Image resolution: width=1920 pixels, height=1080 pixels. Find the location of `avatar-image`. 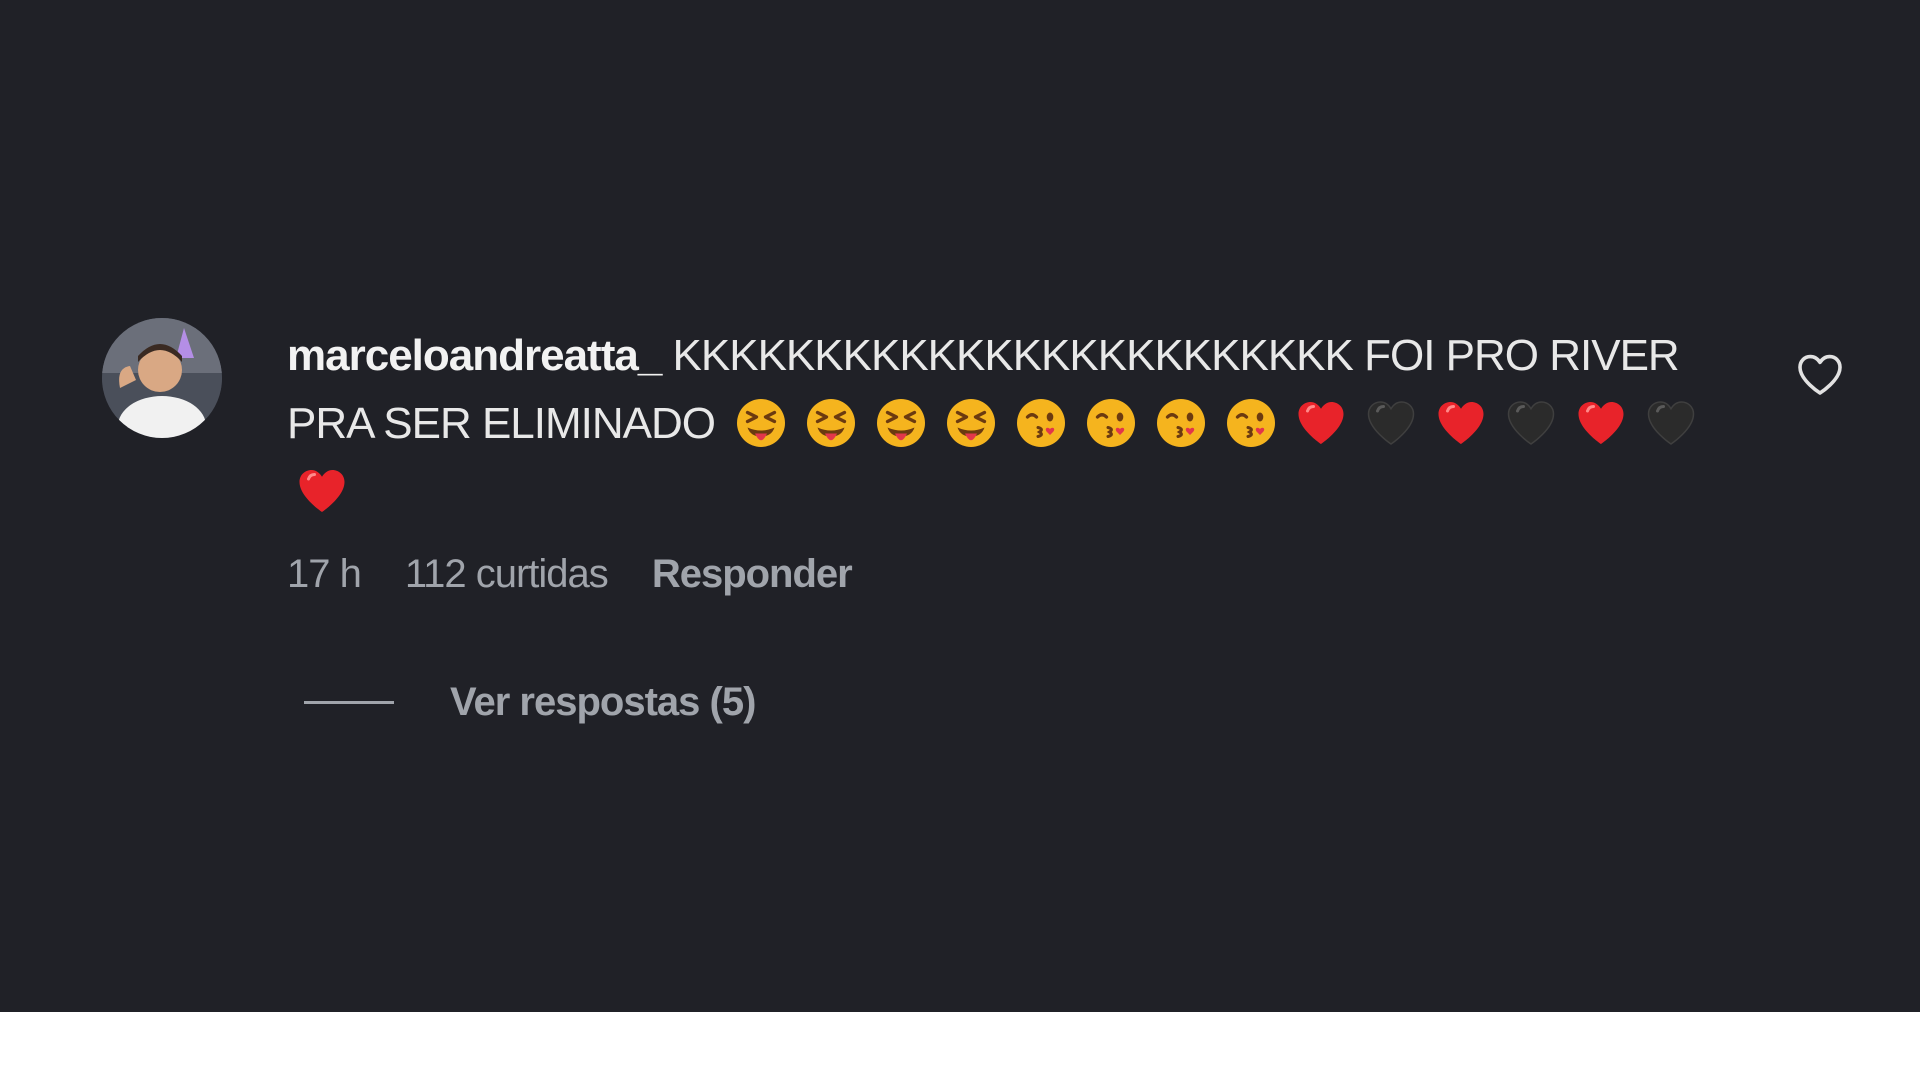

avatar-image is located at coordinates (162, 378).